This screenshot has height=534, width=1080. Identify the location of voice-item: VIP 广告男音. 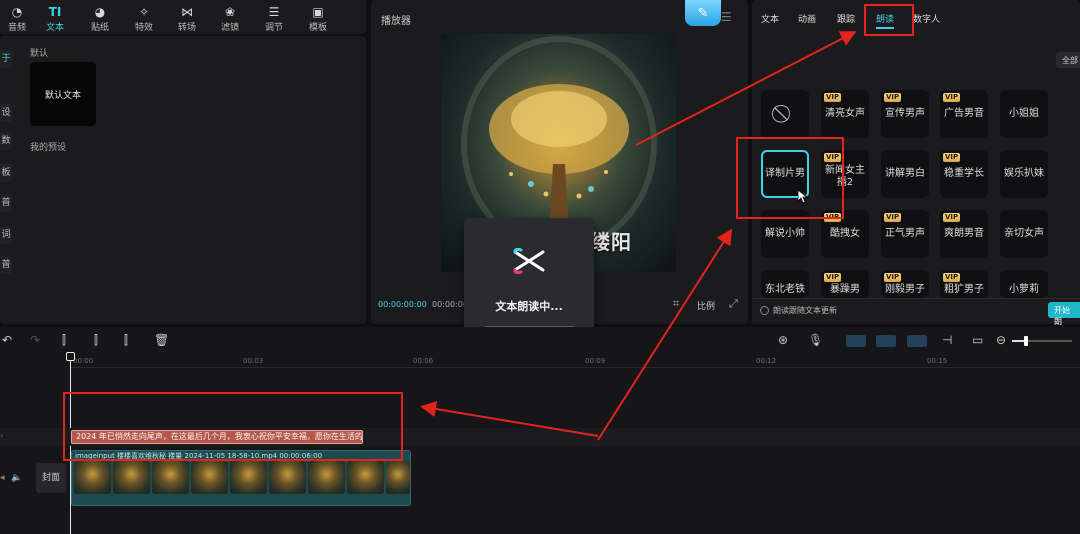
(964, 114).